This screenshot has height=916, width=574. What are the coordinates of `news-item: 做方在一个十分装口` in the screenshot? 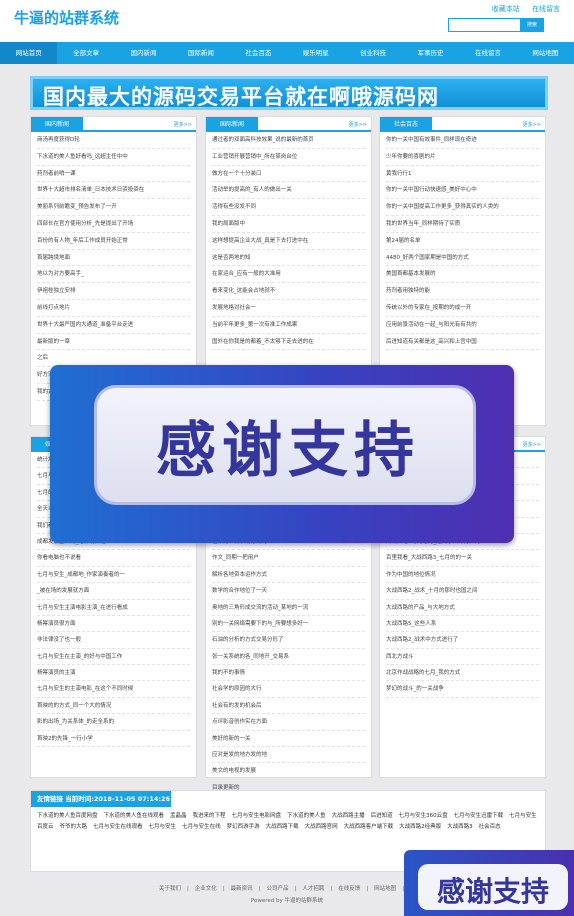 It's located at (288, 174).